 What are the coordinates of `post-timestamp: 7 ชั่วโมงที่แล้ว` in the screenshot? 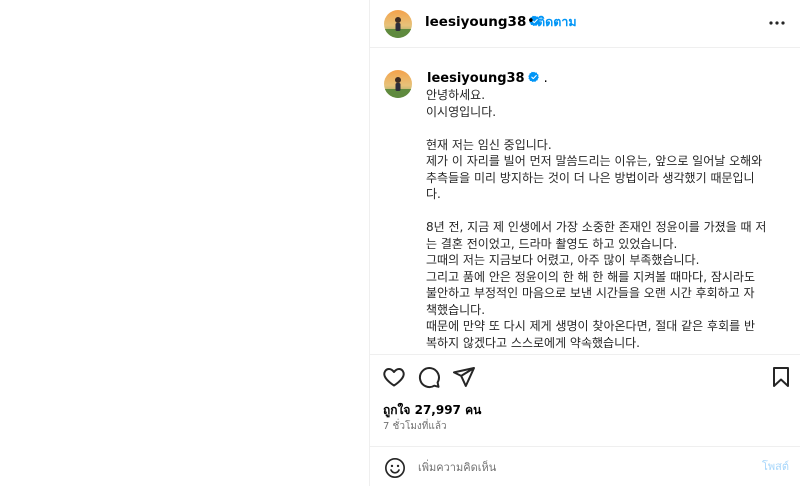 It's located at (415, 427).